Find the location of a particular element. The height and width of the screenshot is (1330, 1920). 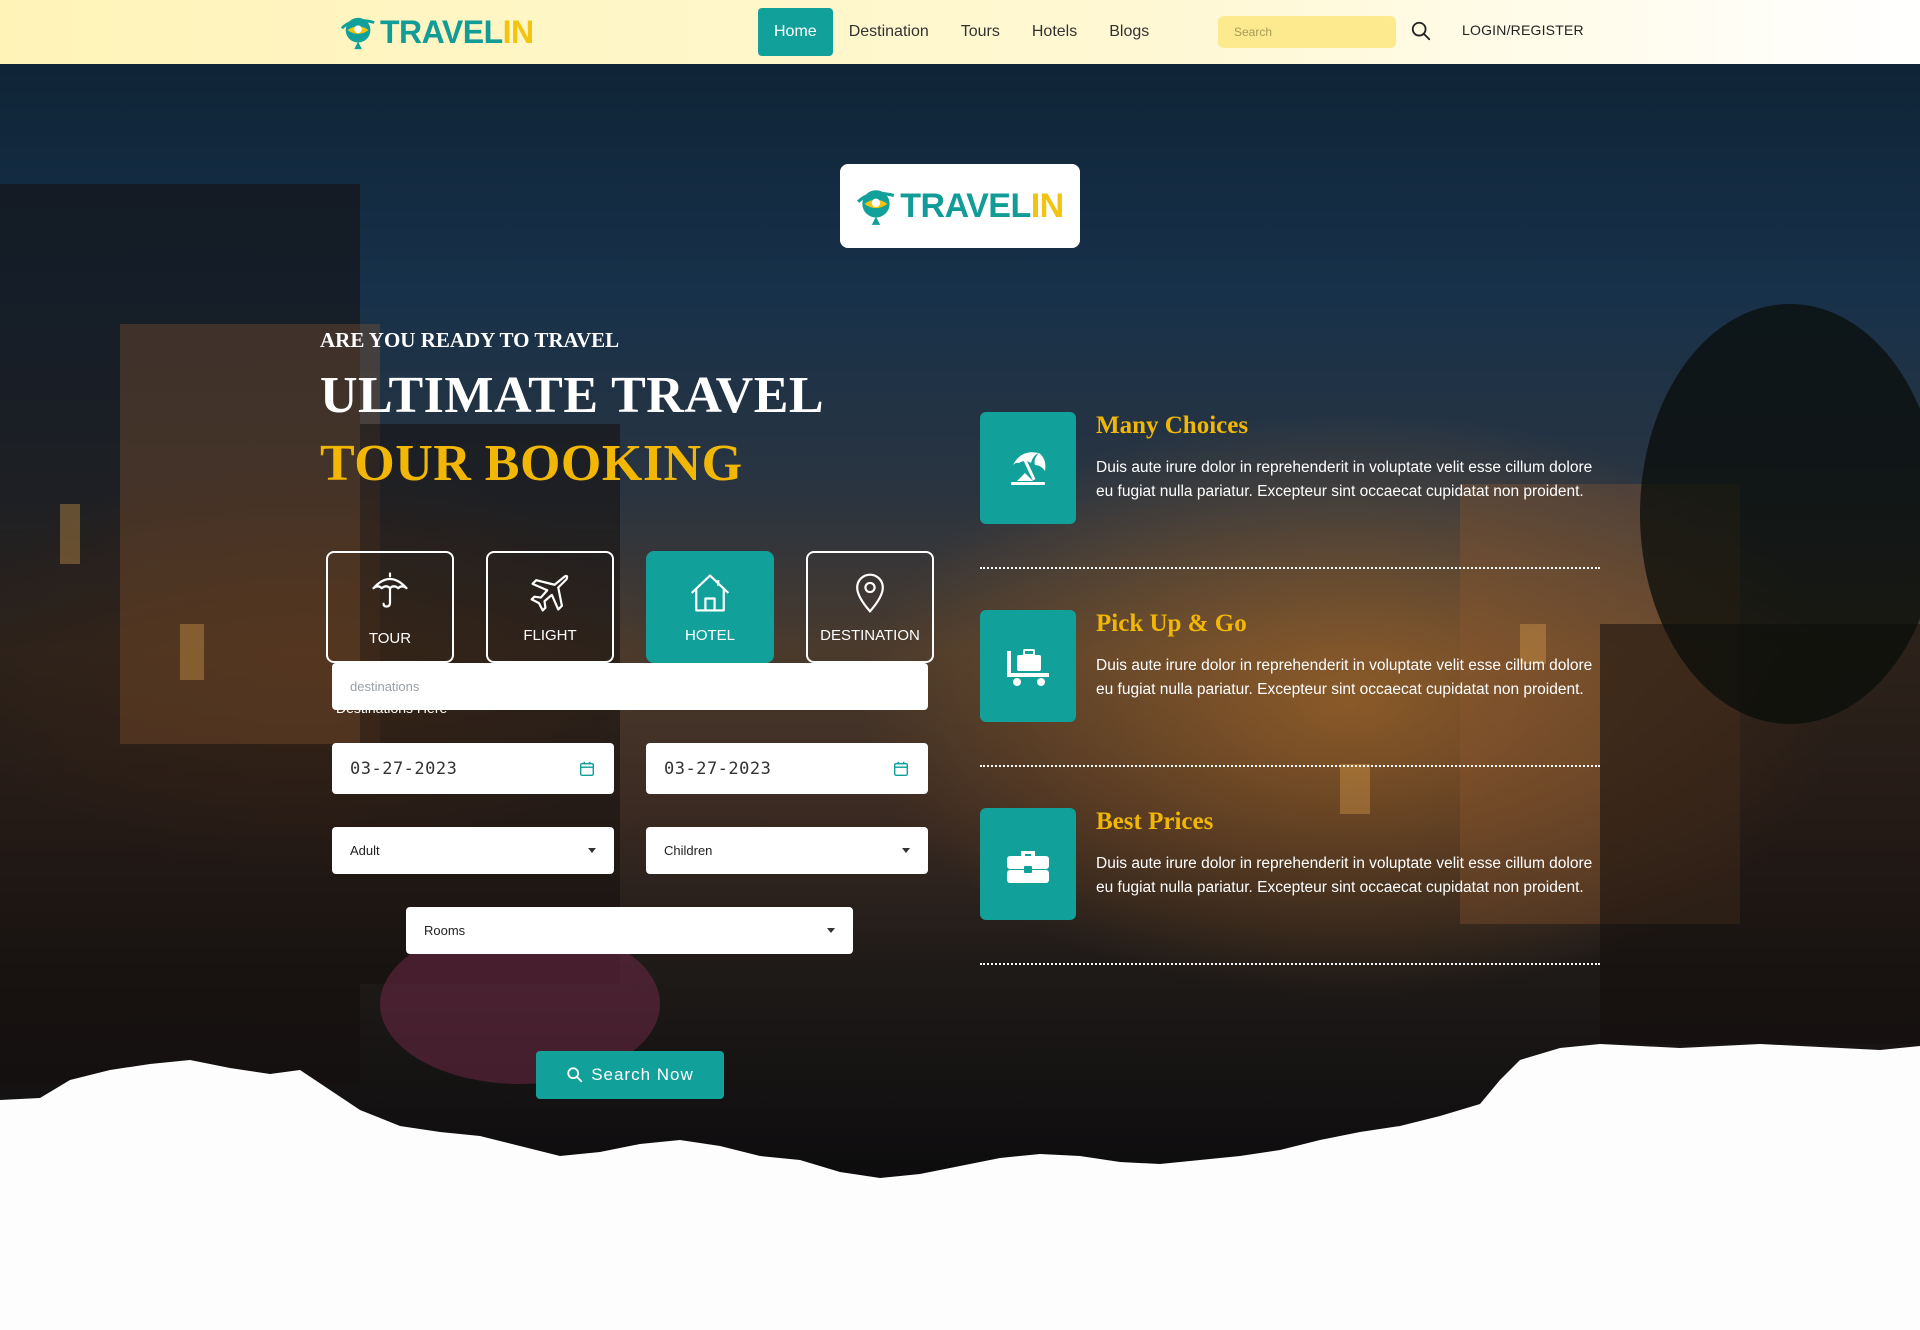

brand-logo: TRAVELIN is located at coordinates (437, 32).